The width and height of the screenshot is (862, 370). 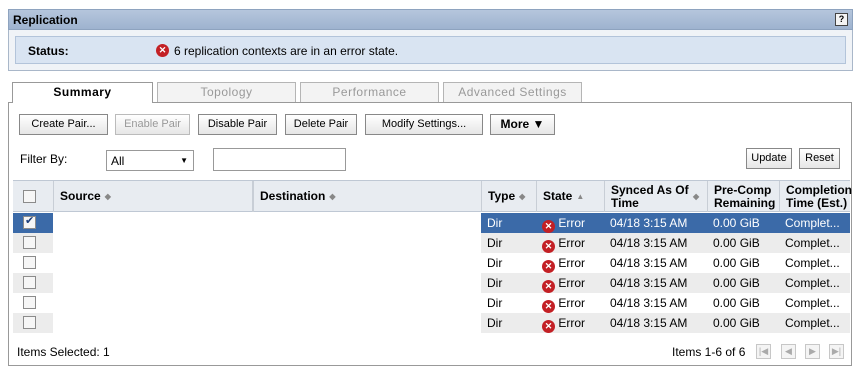 I want to click on items-selected-count: Items Selected: 1, so click(x=63, y=352).